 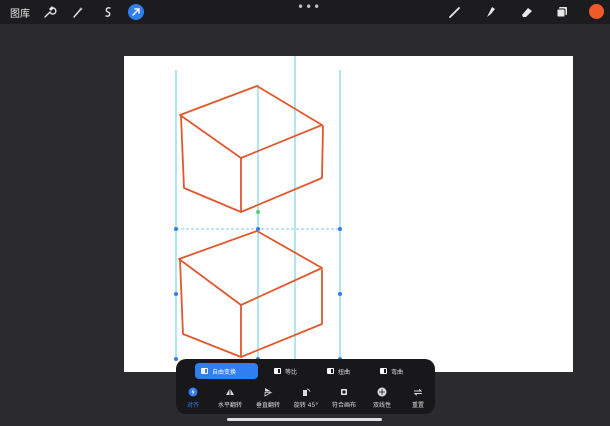 What do you see at coordinates (344, 392) in the screenshot?
I see `fit-canvas-icon` at bounding box center [344, 392].